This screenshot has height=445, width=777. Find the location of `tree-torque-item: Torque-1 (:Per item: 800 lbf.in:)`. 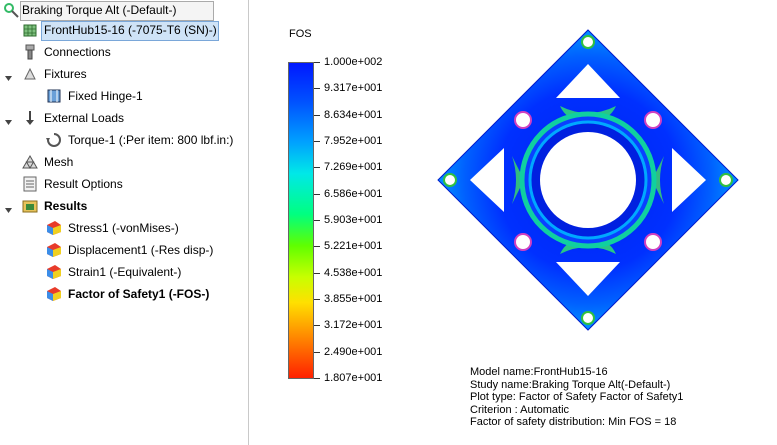

tree-torque-item: Torque-1 (:Per item: 800 lbf.in:) is located at coordinates (124, 140).